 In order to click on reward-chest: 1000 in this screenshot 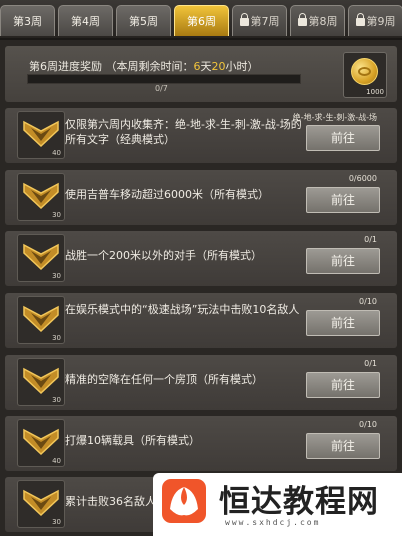, I will do `click(365, 75)`.